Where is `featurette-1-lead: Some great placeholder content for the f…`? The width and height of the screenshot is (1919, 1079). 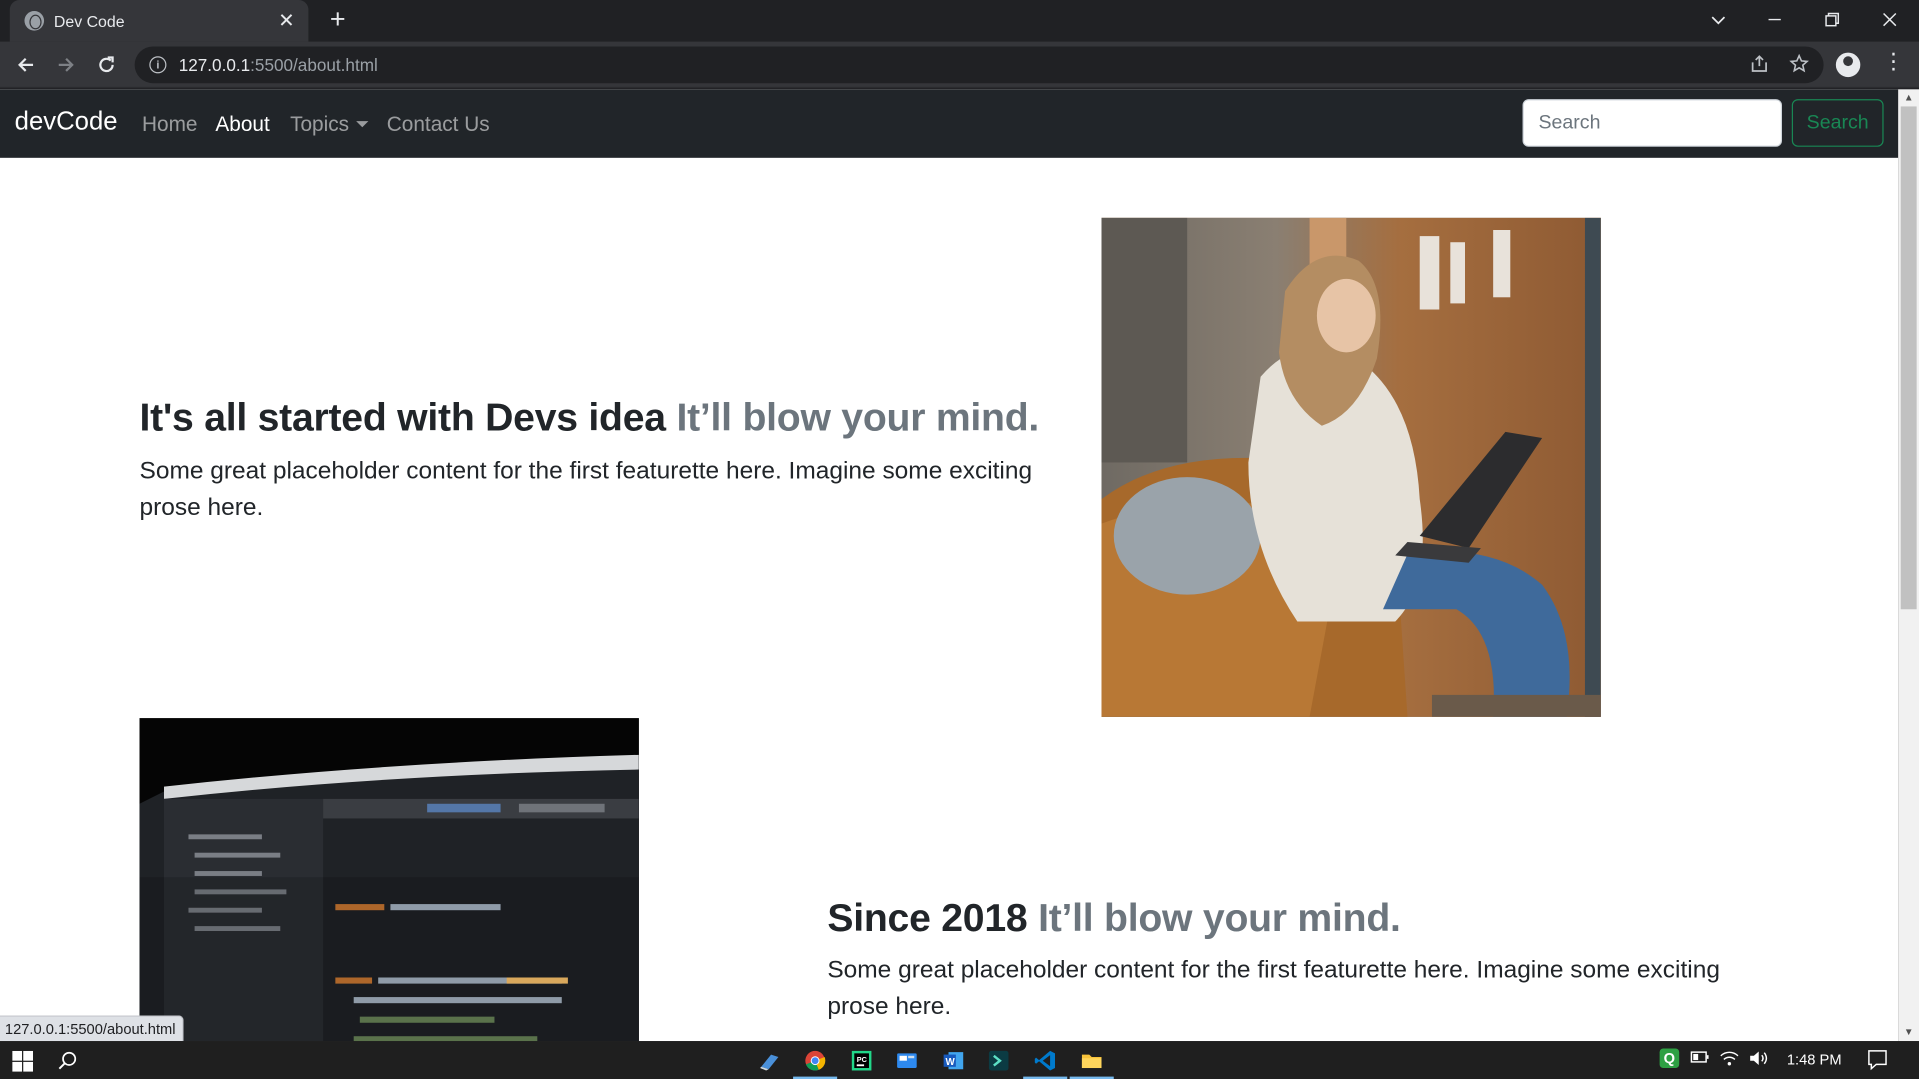 featurette-1-lead: Some great placeholder content for the f… is located at coordinates (586, 489).